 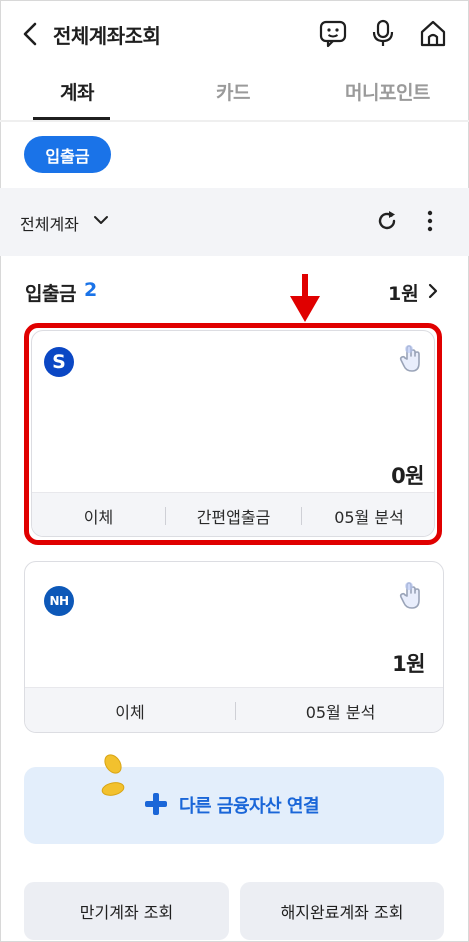 I want to click on account-balance: 1원, so click(x=408, y=664).